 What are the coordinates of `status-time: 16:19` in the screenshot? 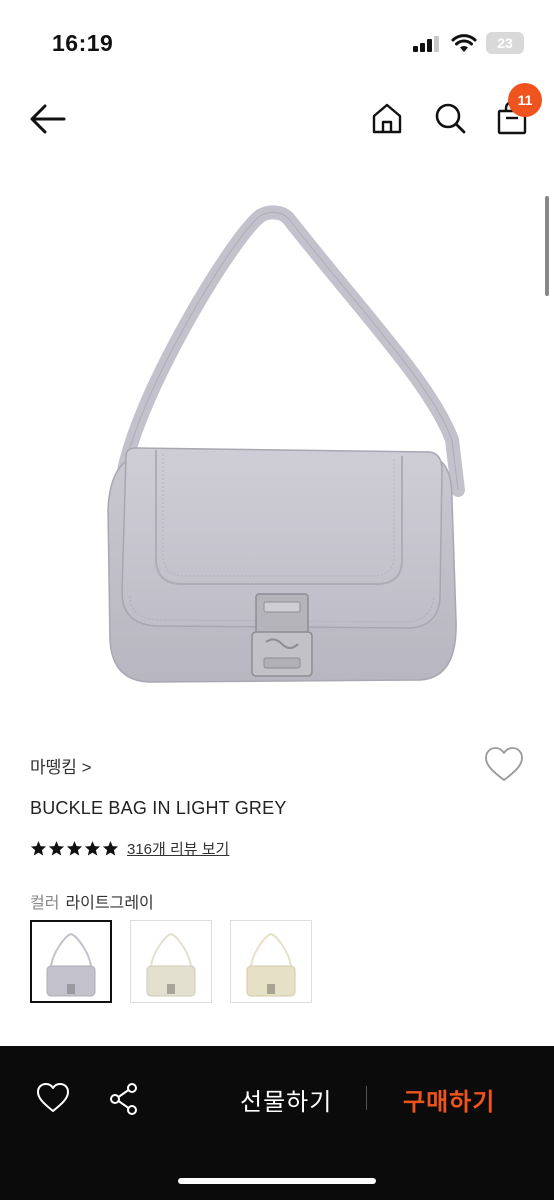 It's located at (83, 43).